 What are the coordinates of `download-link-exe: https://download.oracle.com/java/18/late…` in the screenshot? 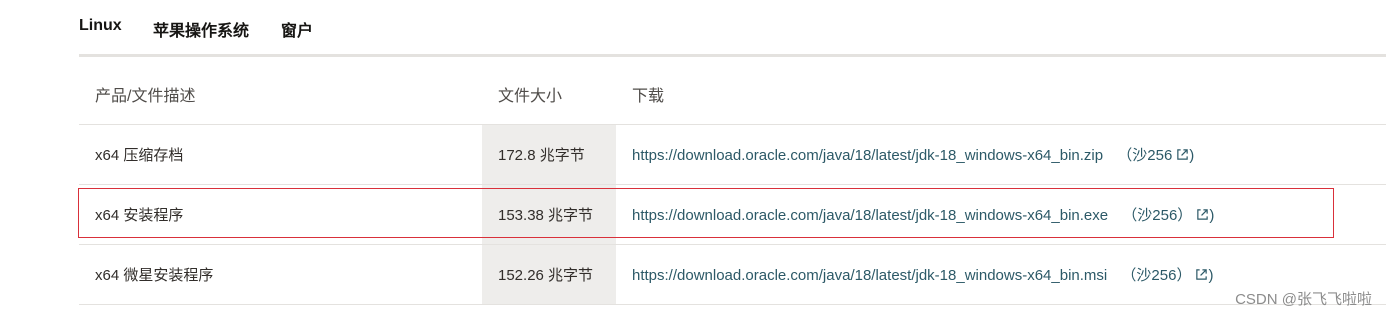 It's located at (870, 215).